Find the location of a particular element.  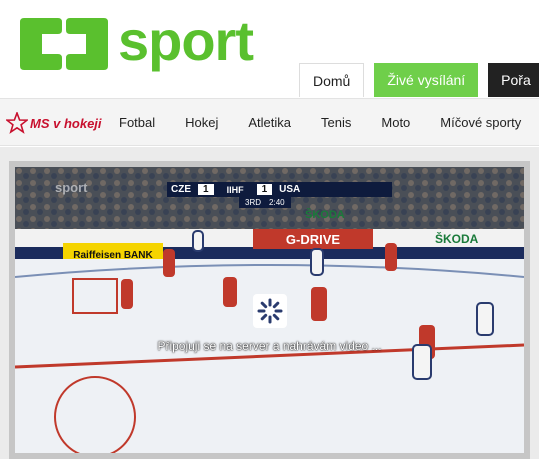

star-icon is located at coordinates (17, 123).